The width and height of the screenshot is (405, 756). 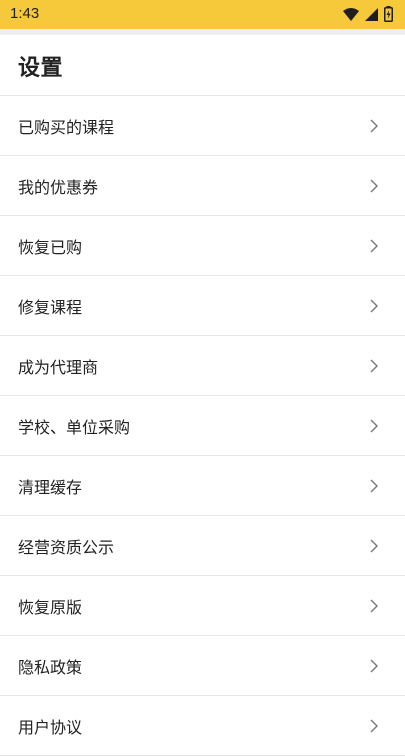 I want to click on menu-item-user-agreement: 用户协议, so click(x=202, y=726).